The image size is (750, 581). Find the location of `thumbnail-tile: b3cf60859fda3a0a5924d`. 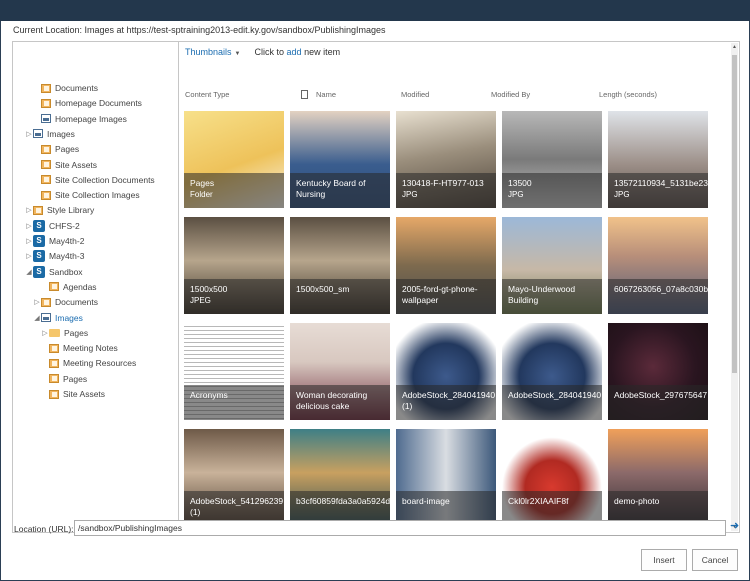

thumbnail-tile: b3cf60859fda3a0a5924d is located at coordinates (340, 477).